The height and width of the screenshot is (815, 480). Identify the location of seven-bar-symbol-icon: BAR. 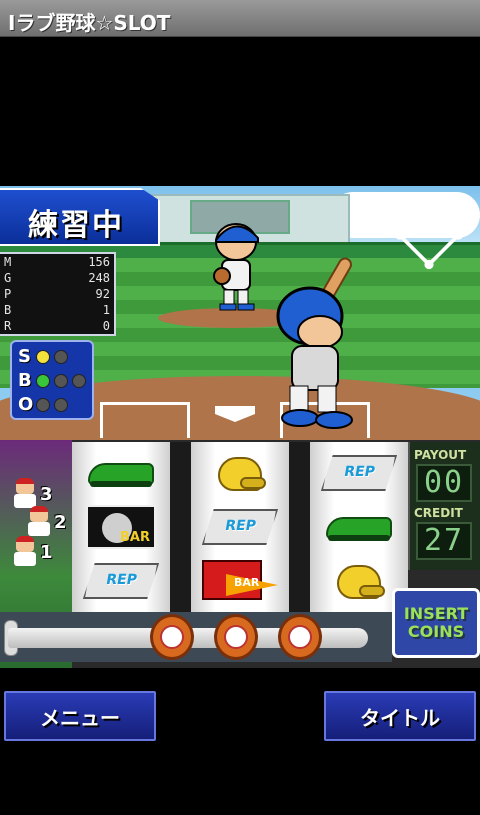
(240, 581).